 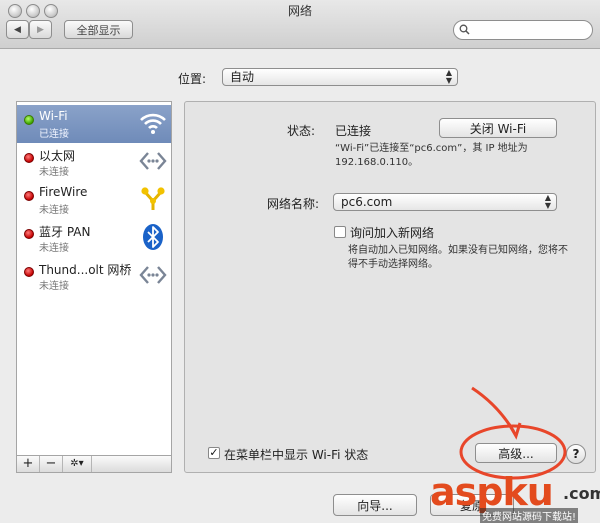 What do you see at coordinates (581, 493) in the screenshot?
I see `watermark-dotcom: .com` at bounding box center [581, 493].